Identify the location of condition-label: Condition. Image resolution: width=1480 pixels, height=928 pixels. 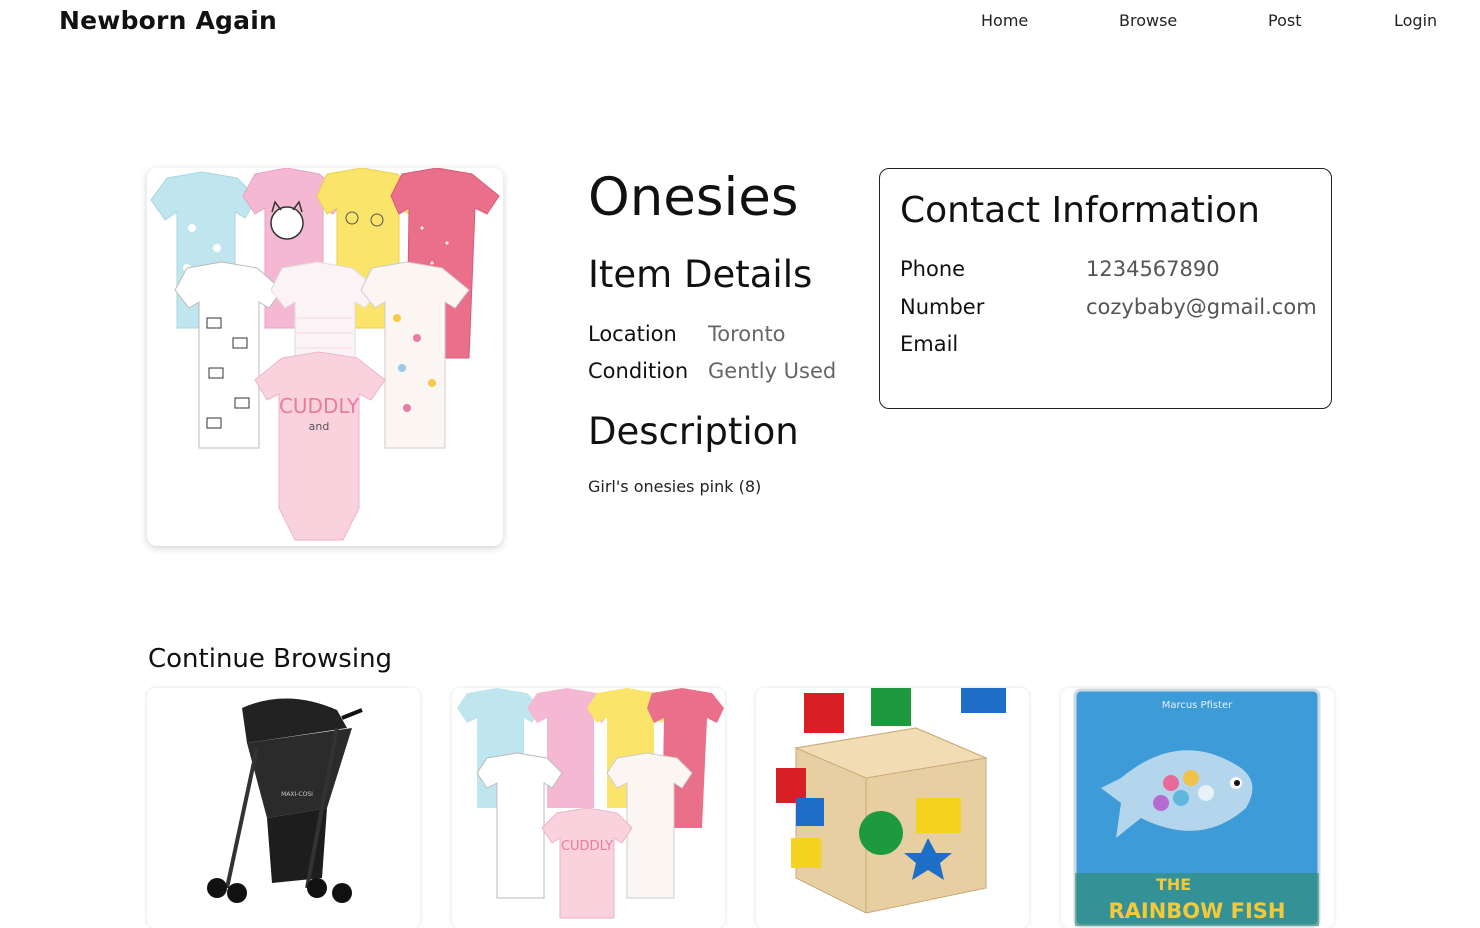
(638, 371).